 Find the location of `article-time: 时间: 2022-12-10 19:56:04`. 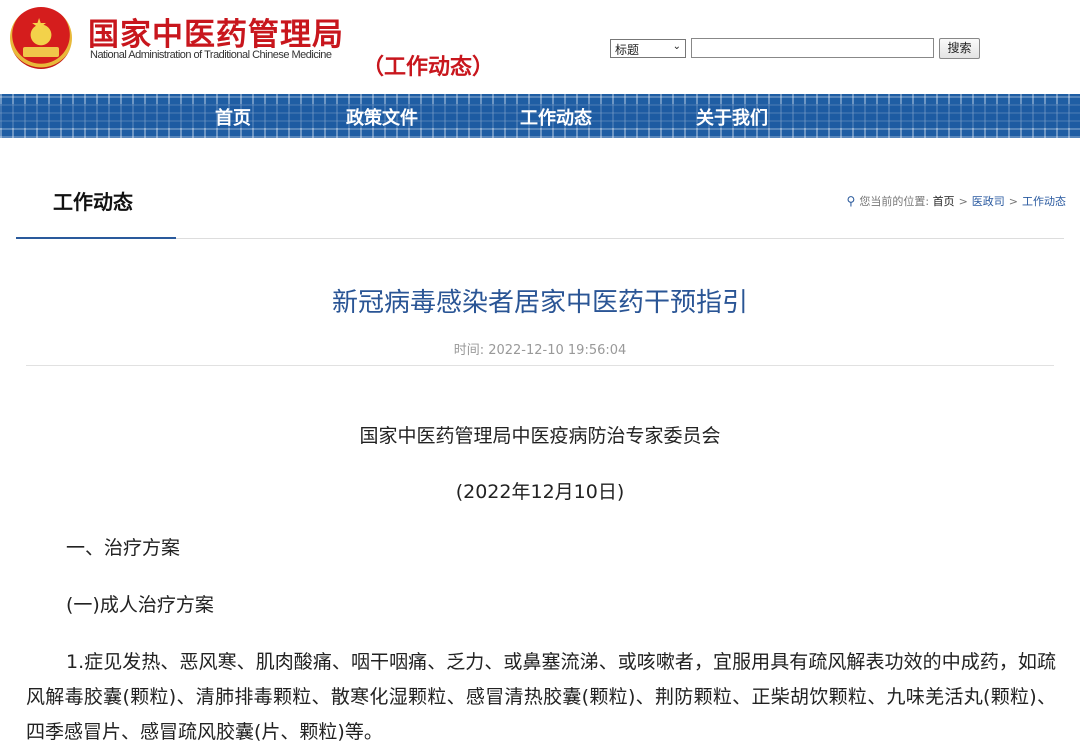

article-time: 时间: 2022-12-10 19:56:04 is located at coordinates (540, 348).